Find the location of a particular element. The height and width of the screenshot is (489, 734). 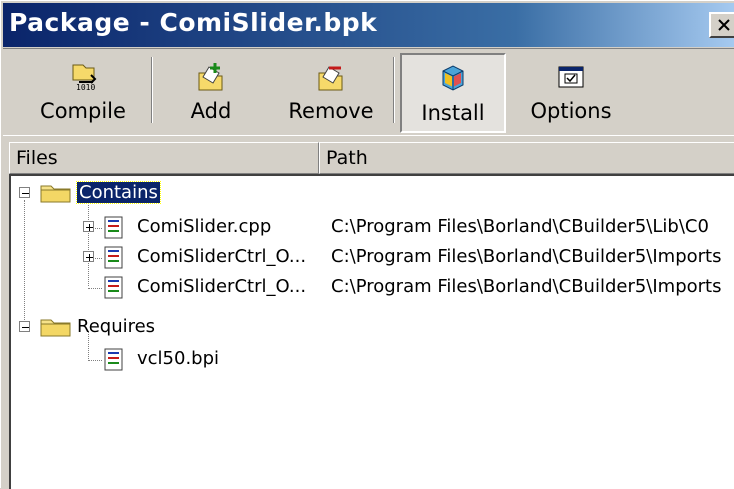

tree-item-label: vcl50.bpi is located at coordinates (178, 358).